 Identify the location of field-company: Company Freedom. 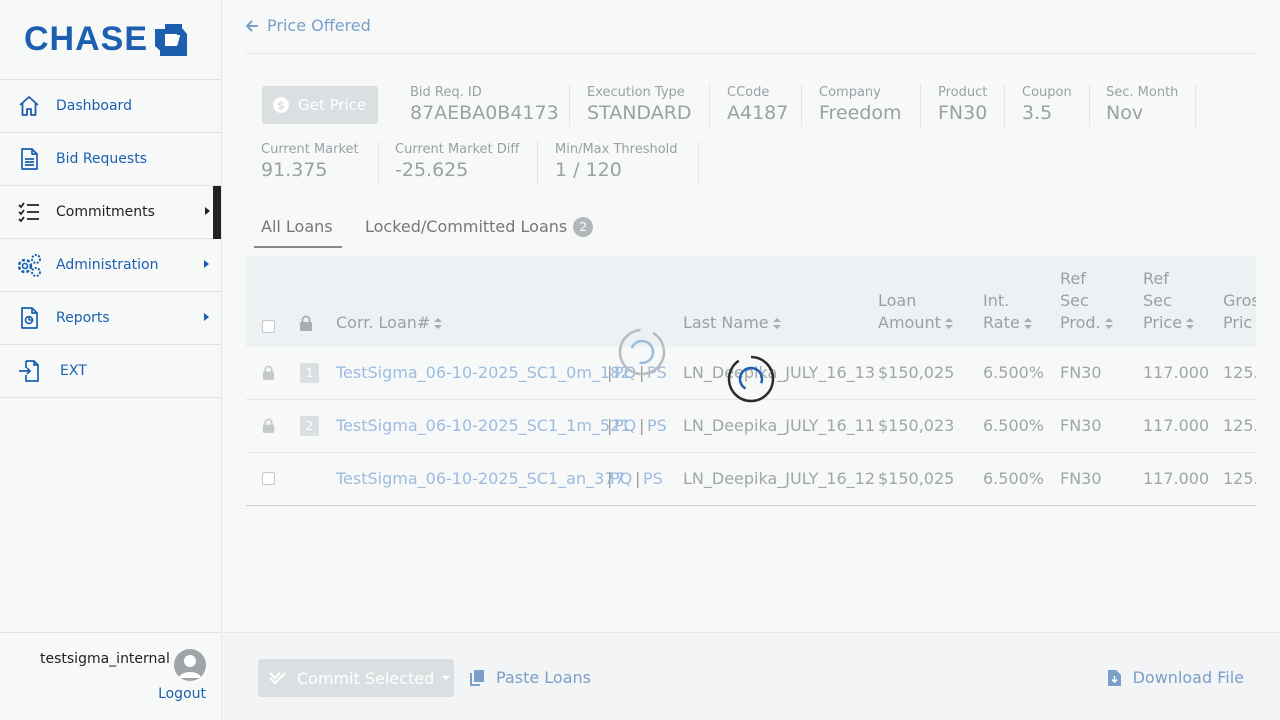
(860, 104).